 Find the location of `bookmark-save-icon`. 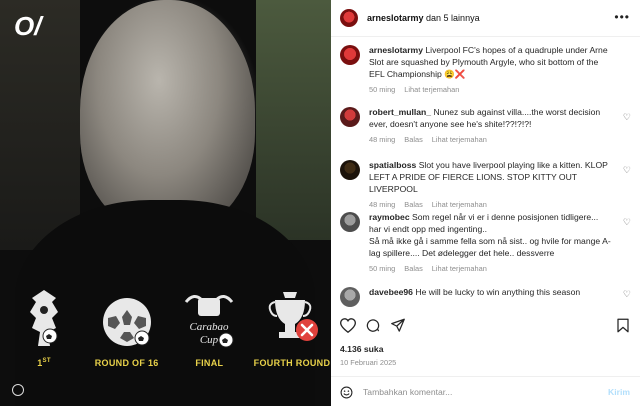

bookmark-save-icon is located at coordinates (623, 325).